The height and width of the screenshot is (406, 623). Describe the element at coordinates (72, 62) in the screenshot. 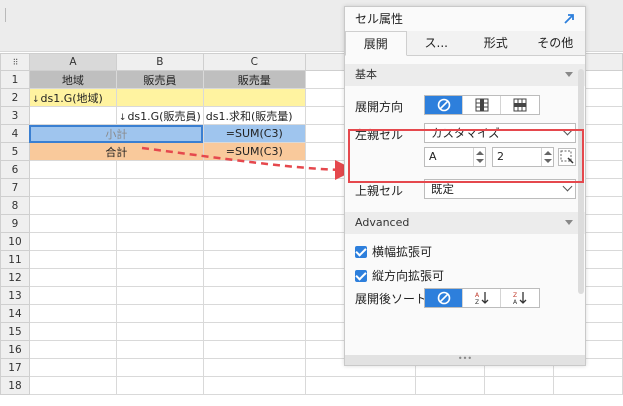

I see `column-header-a: A` at that location.